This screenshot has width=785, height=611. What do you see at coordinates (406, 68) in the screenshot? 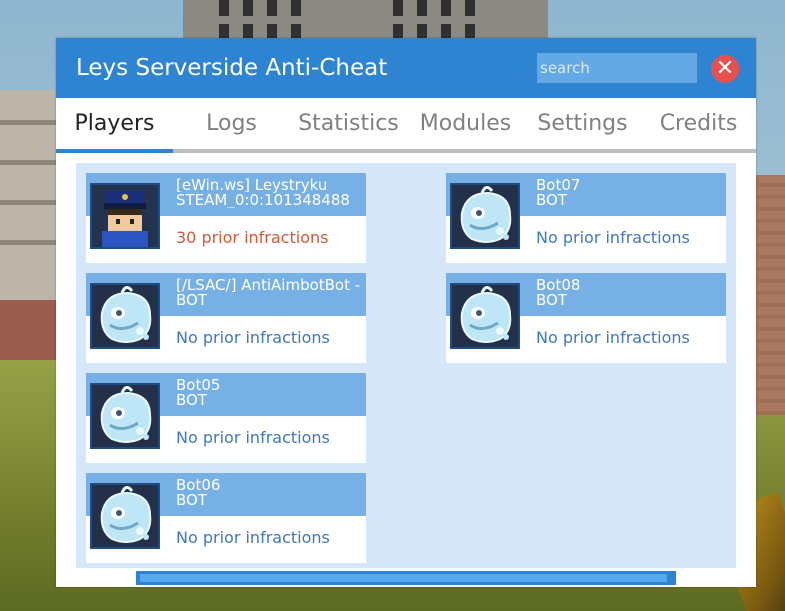
I see `title-bar: Leys Serverside Anti-Cheat ✕` at bounding box center [406, 68].